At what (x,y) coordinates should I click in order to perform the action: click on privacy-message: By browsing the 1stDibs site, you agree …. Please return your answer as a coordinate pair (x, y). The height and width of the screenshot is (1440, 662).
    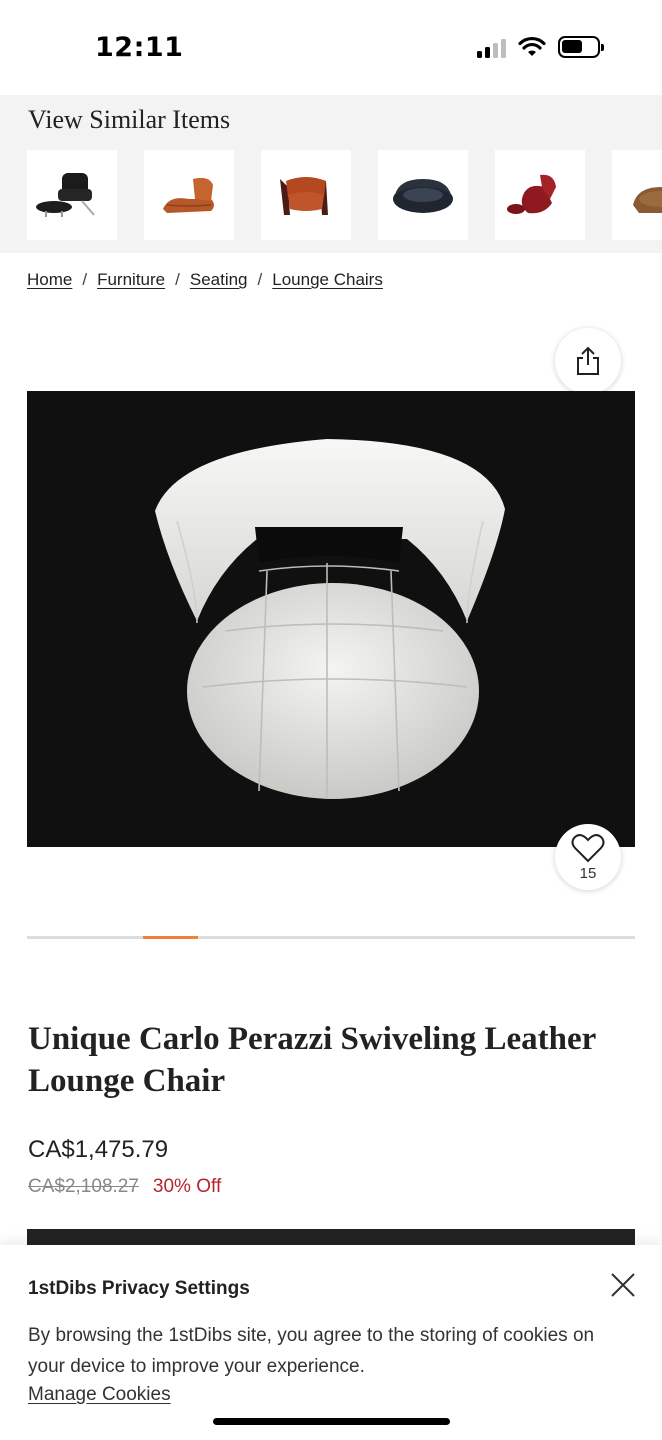
    Looking at the image, I should click on (311, 1351).